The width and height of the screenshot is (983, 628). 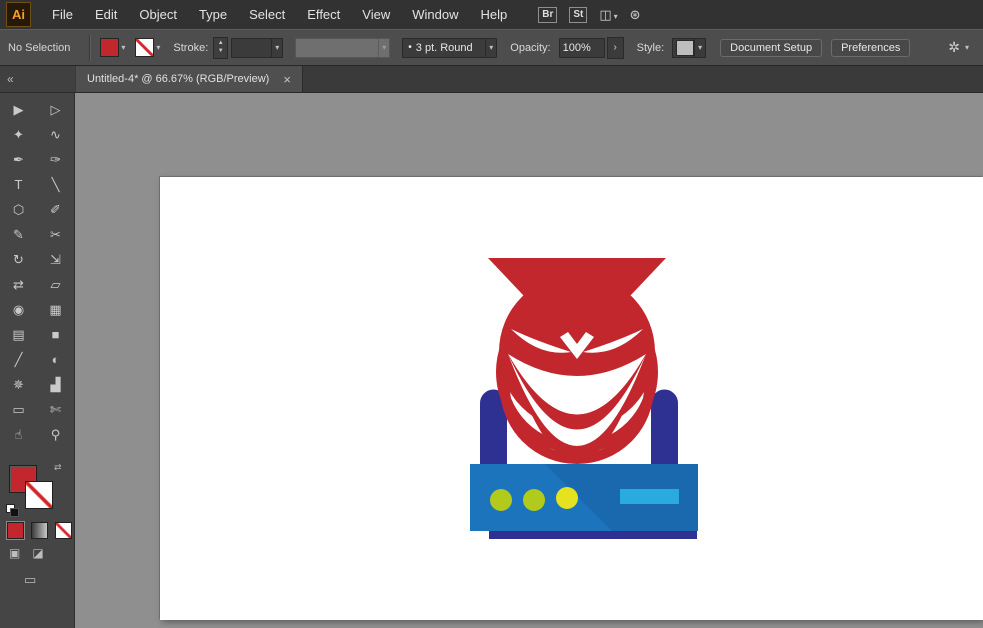 What do you see at coordinates (158, 47) in the screenshot?
I see `stroke-caret-icon: ▾` at bounding box center [158, 47].